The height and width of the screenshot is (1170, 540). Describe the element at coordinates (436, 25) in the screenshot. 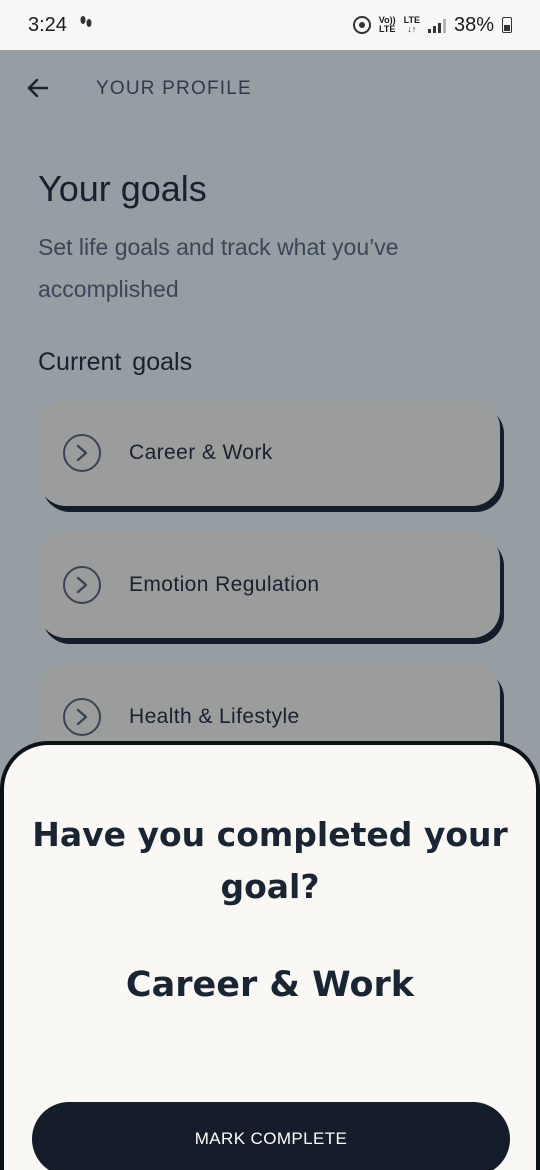

I see `signal-icon` at that location.